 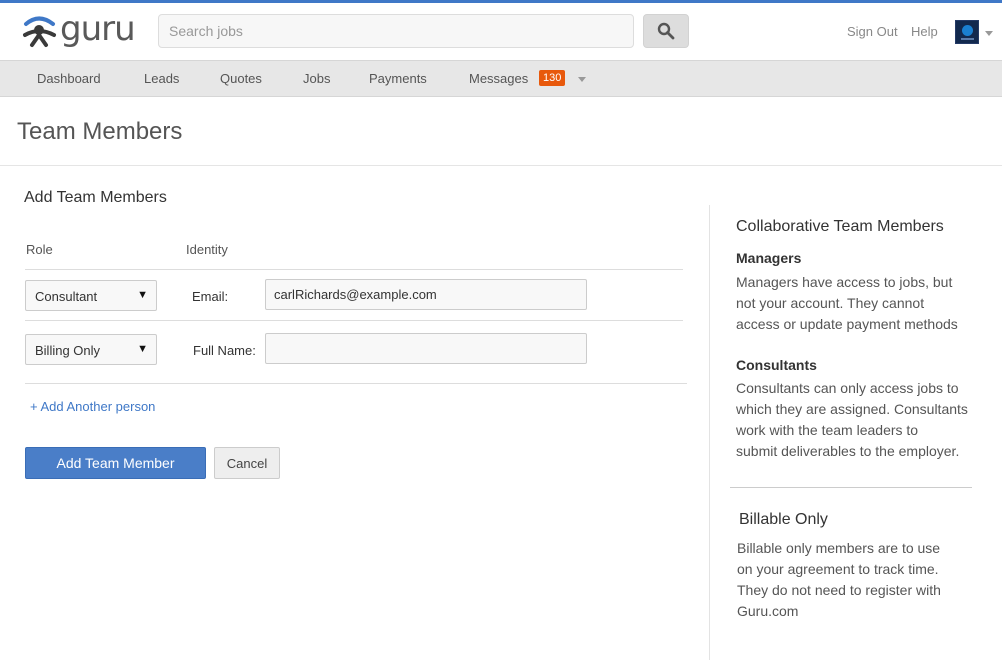 What do you see at coordinates (396, 31) in the screenshot?
I see `search-input` at bounding box center [396, 31].